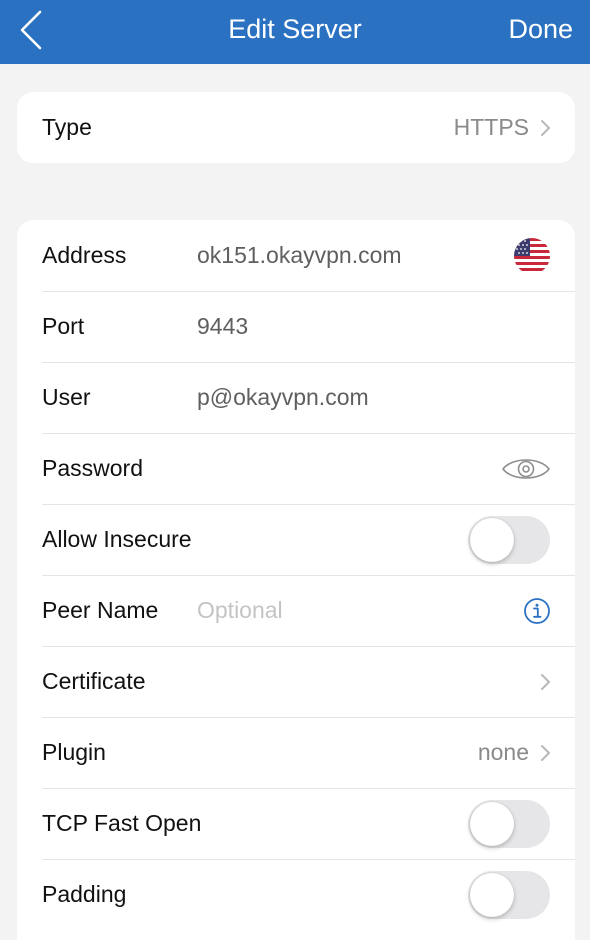  What do you see at coordinates (117, 539) in the screenshot?
I see `allow-insecure-label: Allow Insecure` at bounding box center [117, 539].